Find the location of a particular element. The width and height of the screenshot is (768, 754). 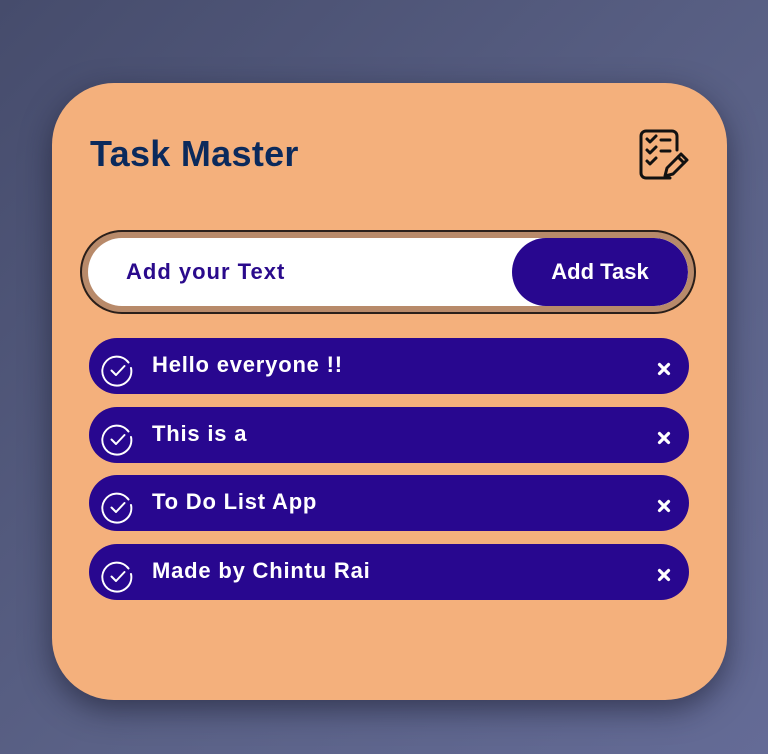

task-input is located at coordinates (303, 272).